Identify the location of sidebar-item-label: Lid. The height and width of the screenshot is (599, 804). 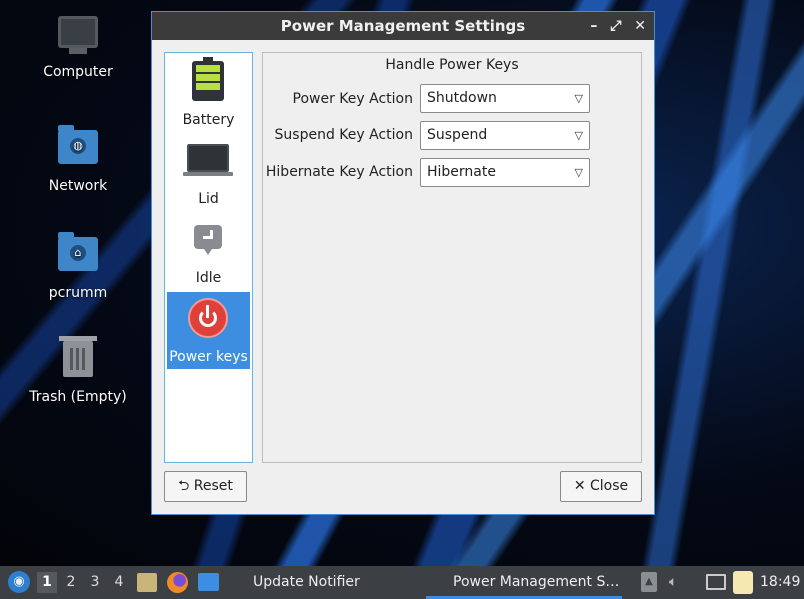
(208, 199).